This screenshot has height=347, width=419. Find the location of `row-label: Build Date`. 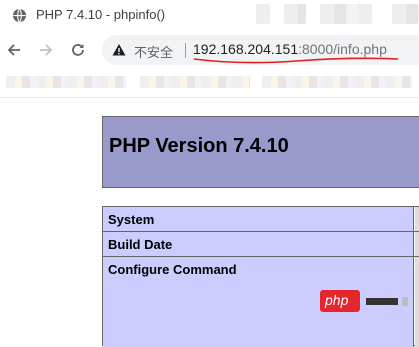

row-label: Build Date is located at coordinates (258, 244).